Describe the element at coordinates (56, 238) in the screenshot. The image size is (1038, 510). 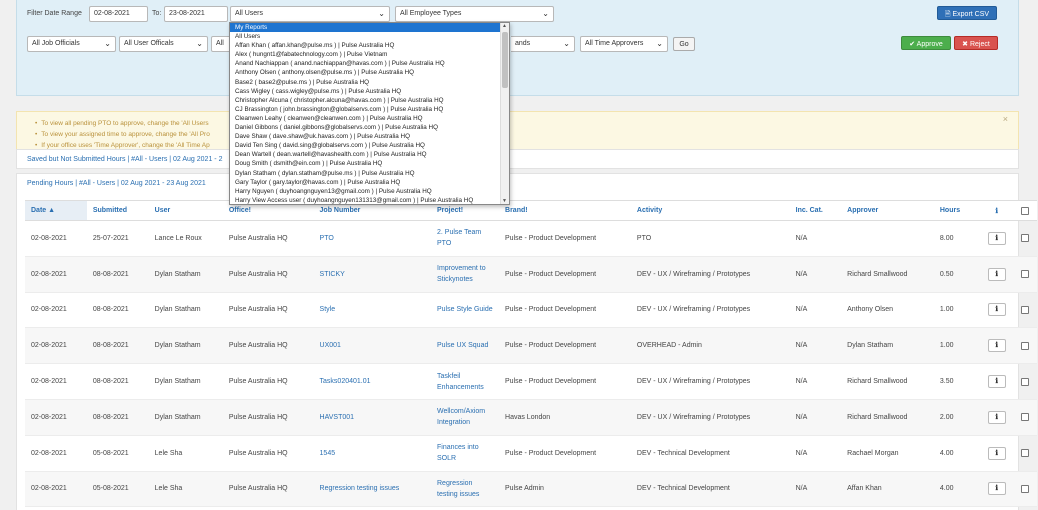
I see `cell-date: 02-08-2021` at that location.